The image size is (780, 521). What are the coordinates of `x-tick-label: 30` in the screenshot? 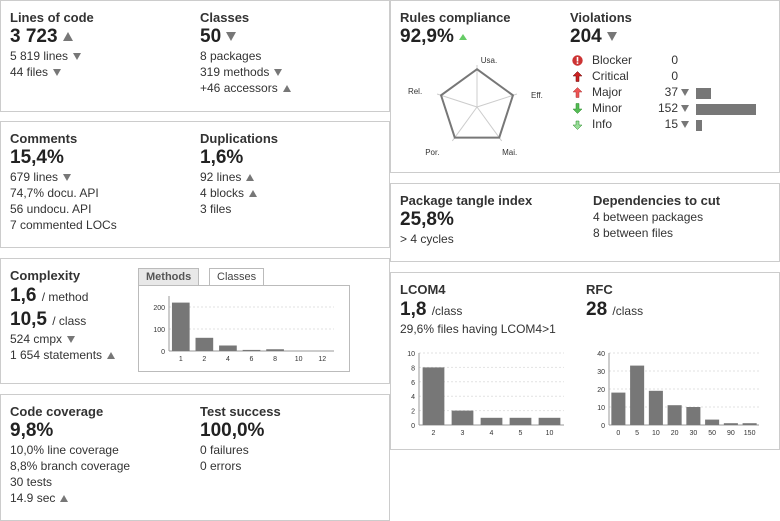 It's located at (693, 433).